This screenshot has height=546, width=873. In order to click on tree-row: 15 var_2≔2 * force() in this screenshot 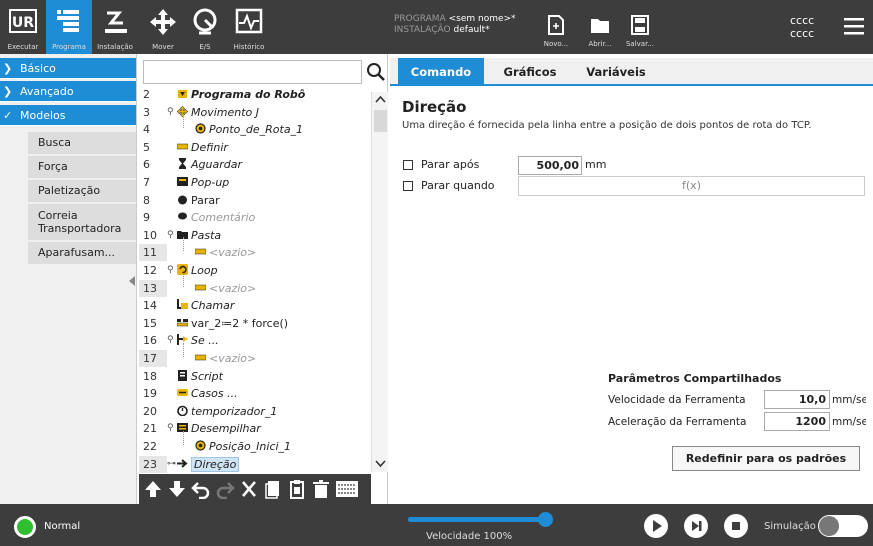, I will do `click(254, 324)`.